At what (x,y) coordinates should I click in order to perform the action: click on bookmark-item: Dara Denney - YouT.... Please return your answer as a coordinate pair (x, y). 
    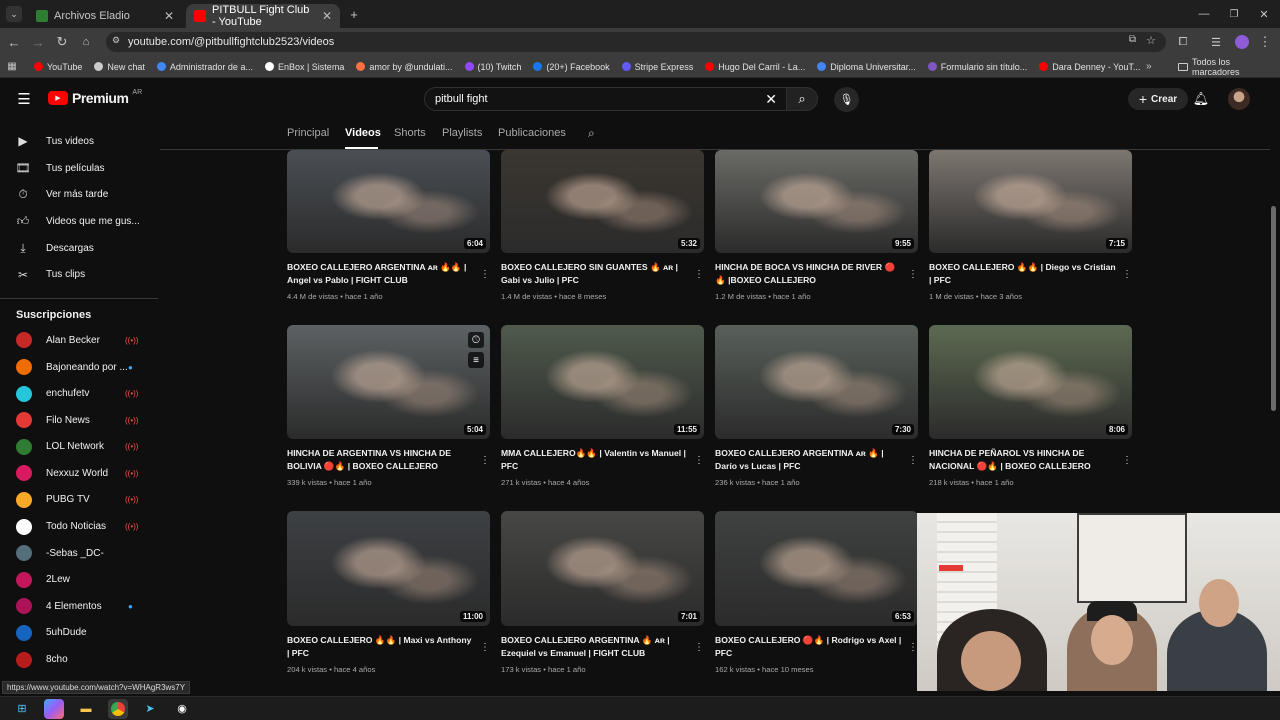
    Looking at the image, I should click on (1089, 67).